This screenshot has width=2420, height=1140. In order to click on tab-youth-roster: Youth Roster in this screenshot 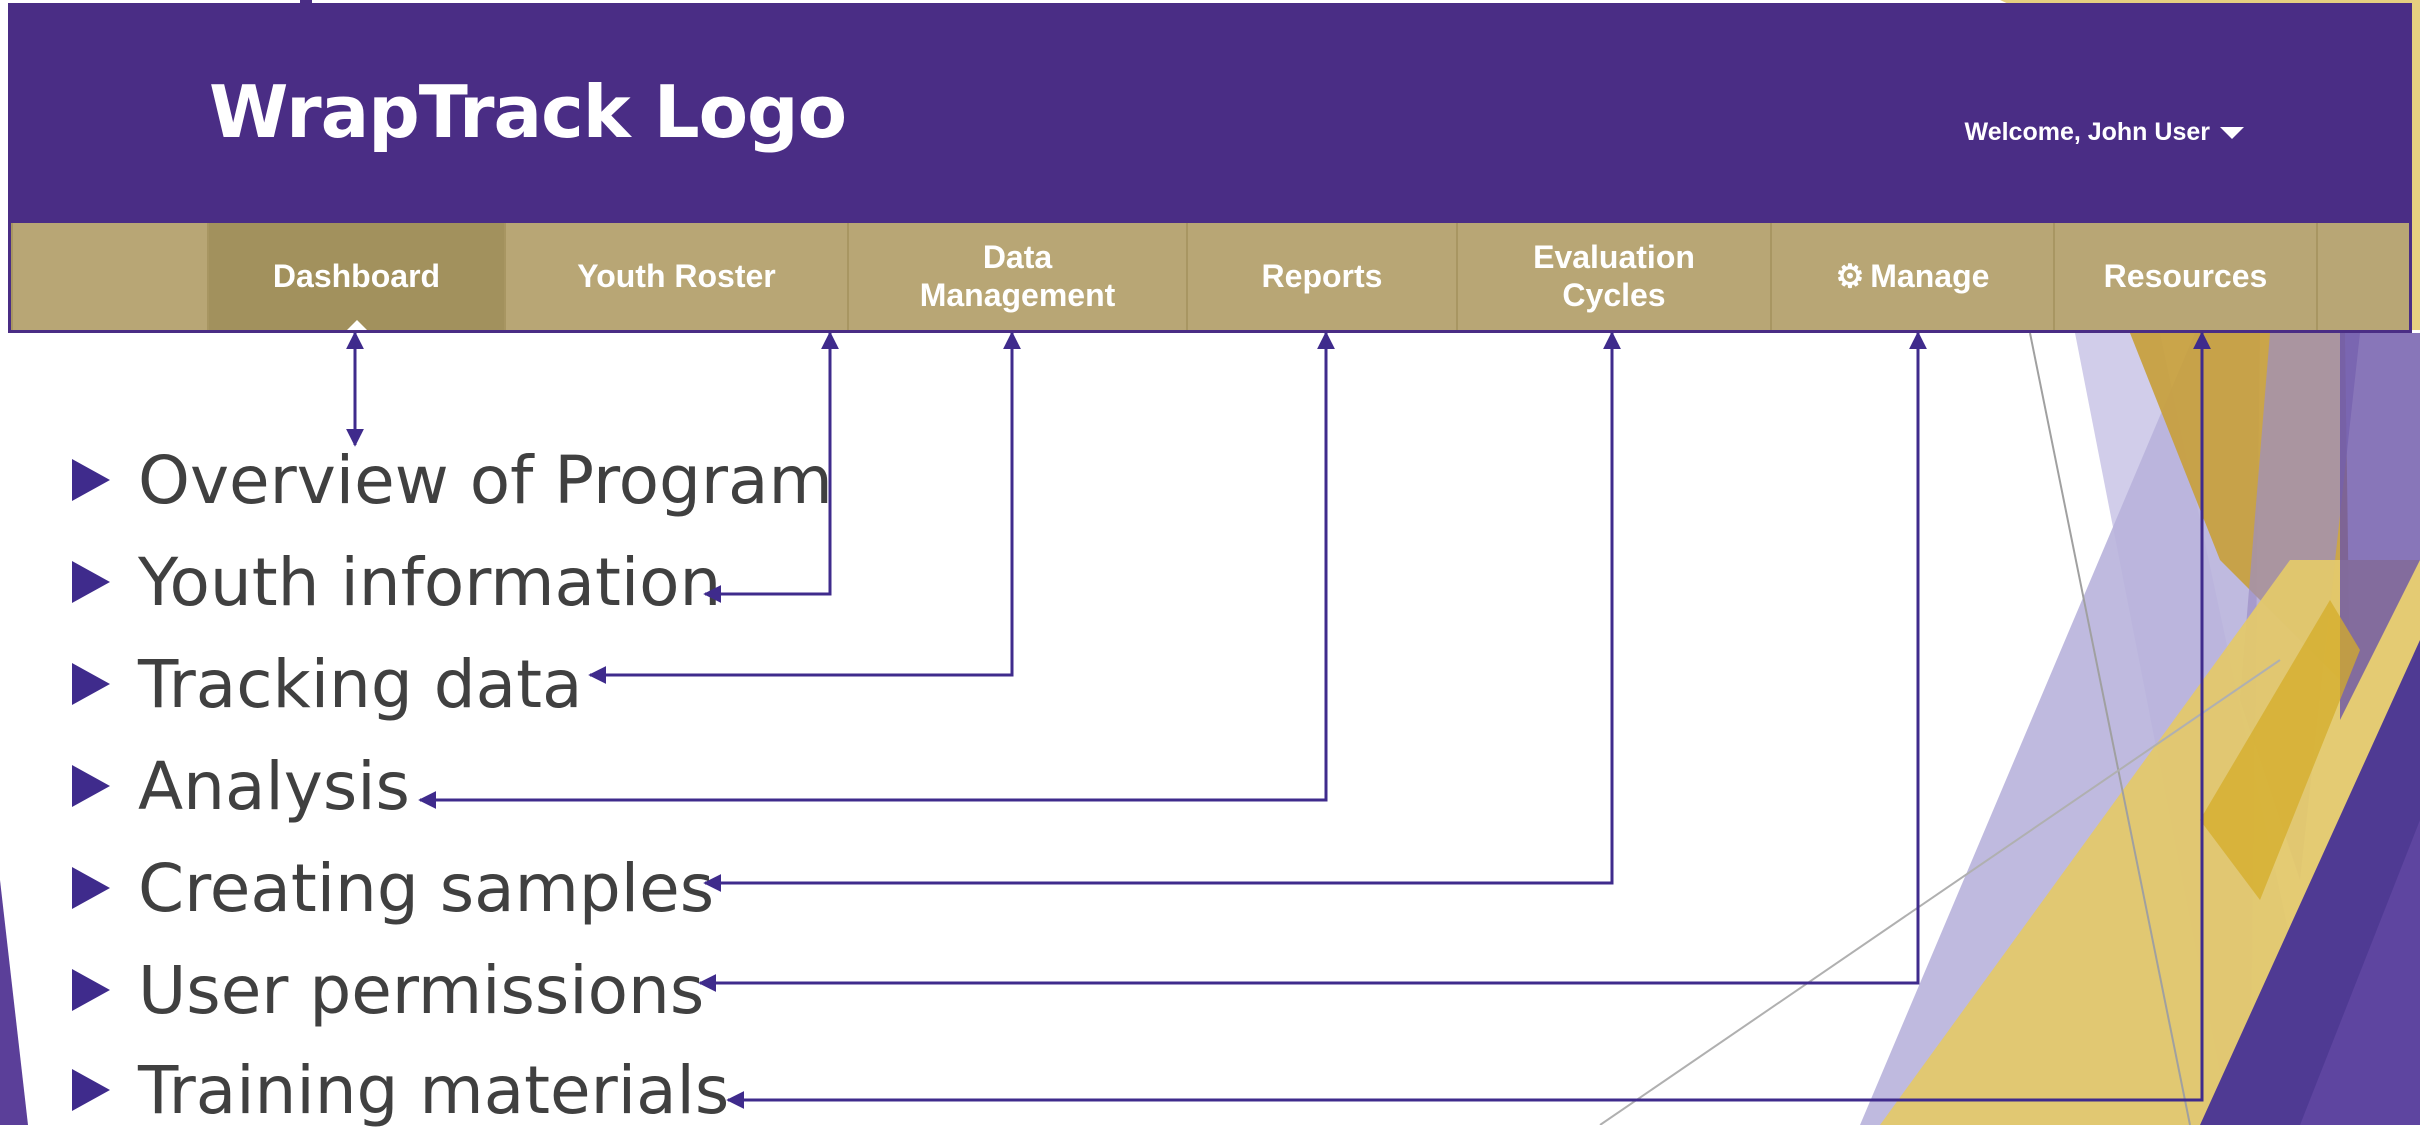, I will do `click(677, 276)`.